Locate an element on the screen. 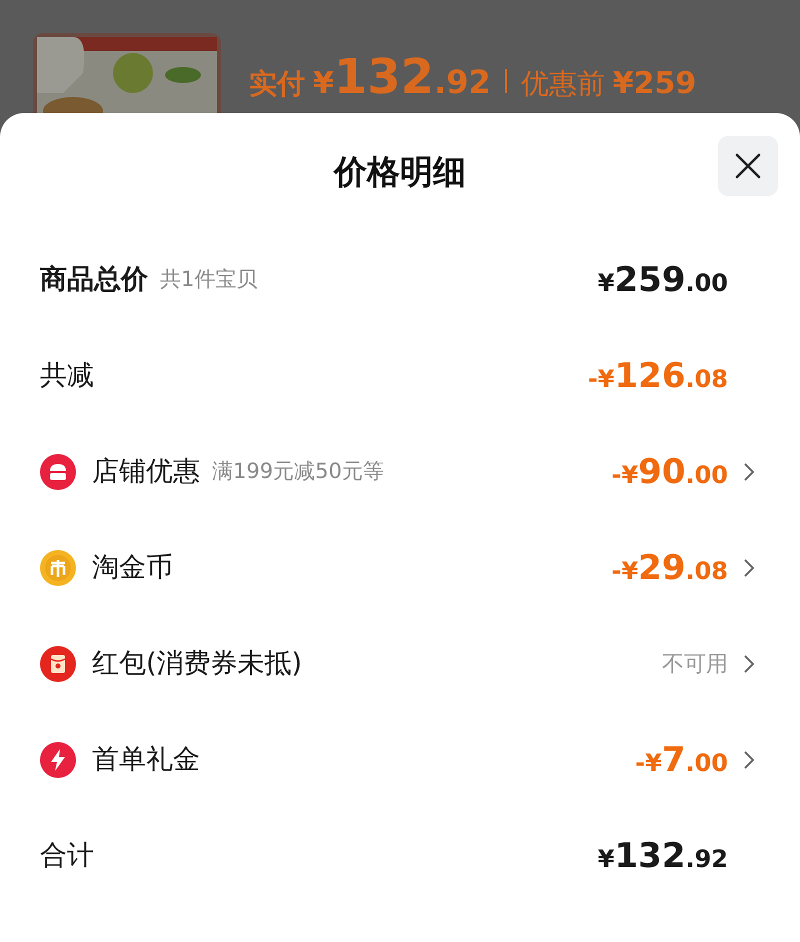 Image resolution: width=800 pixels, height=942 pixels. row-label: 淘金币 is located at coordinates (132, 567).